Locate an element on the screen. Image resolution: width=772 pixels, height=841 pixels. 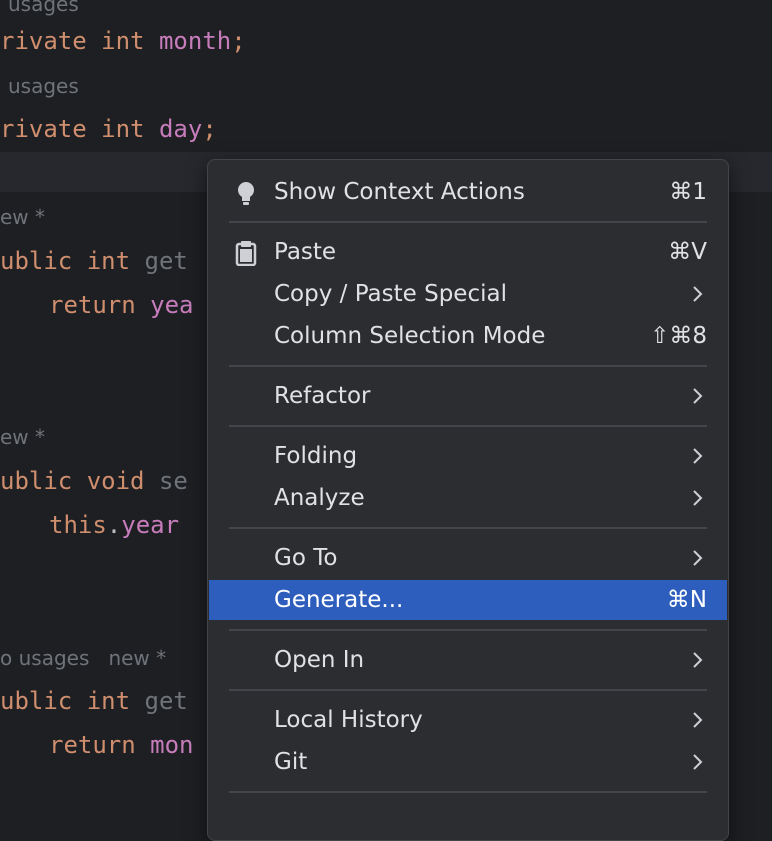
shortcut-label: ⌘V is located at coordinates (687, 252).